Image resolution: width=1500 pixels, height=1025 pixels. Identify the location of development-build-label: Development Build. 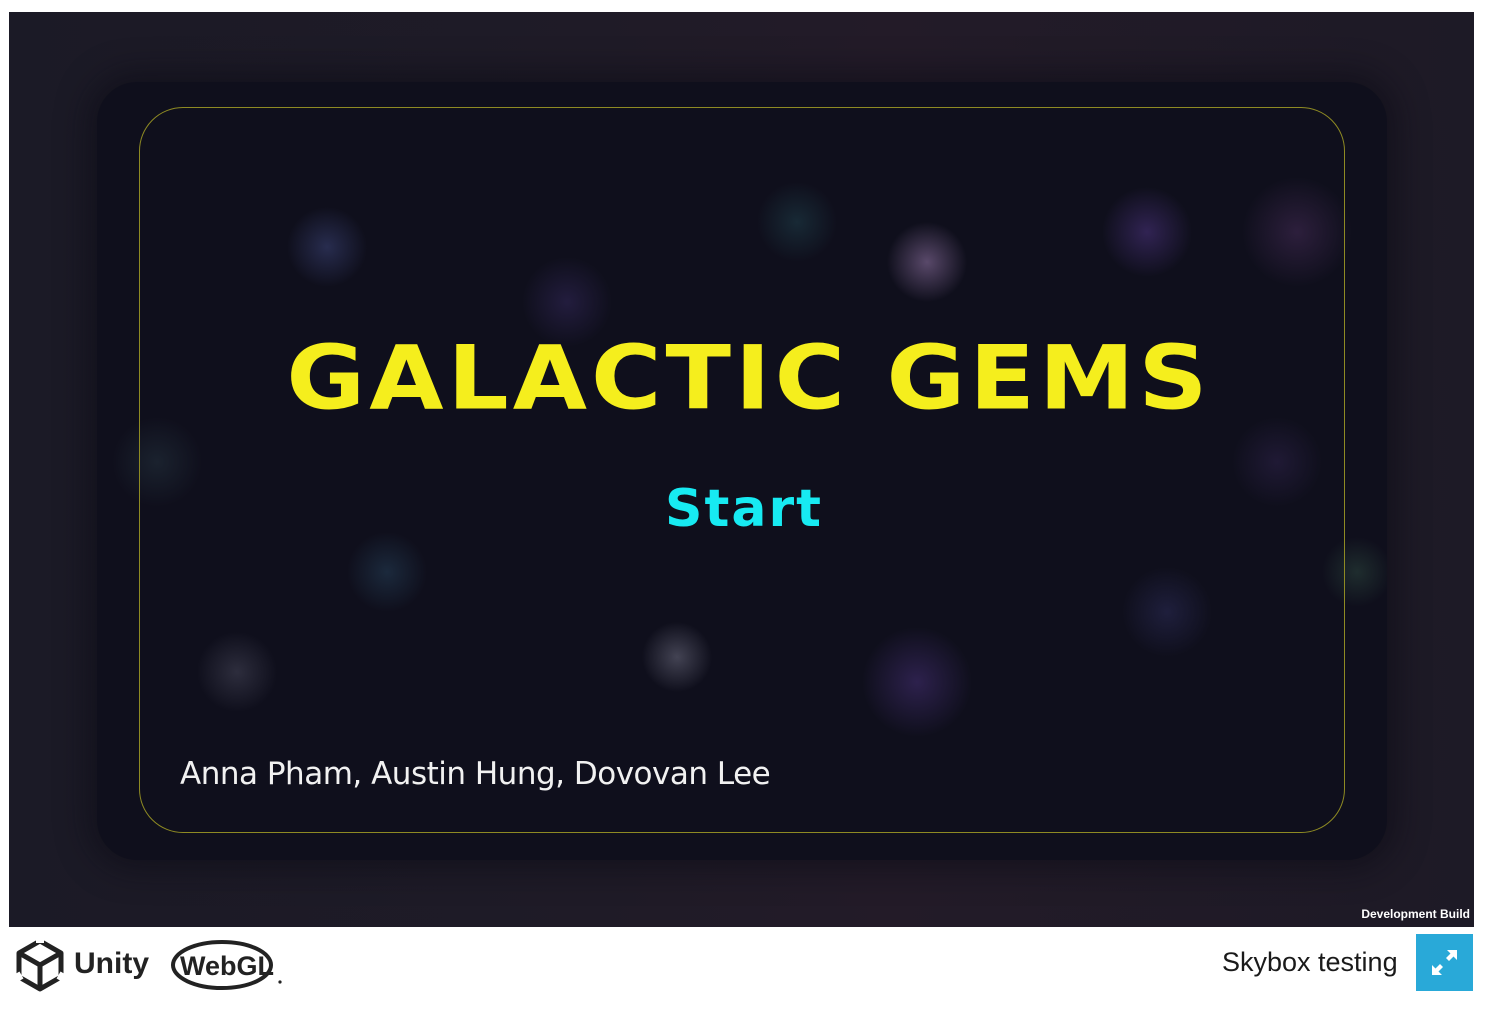
(1415, 914).